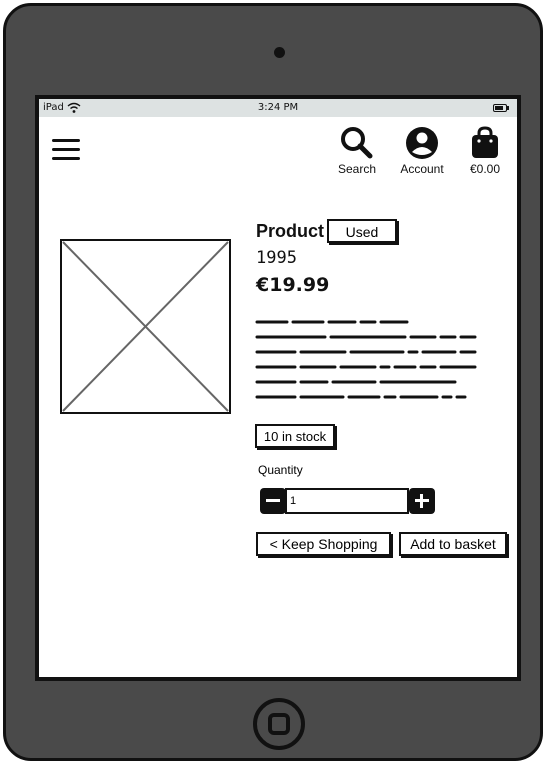 This screenshot has height=764, width=546. I want to click on account-button: Account, so click(422, 150).